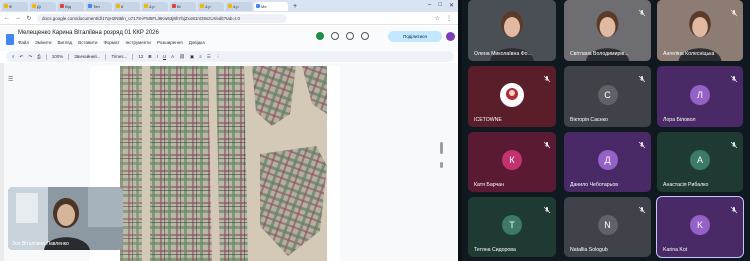 This screenshot has height=261, width=750. Describe the element at coordinates (218, 57) in the screenshot. I see `more-options-icon: ⋮` at that location.